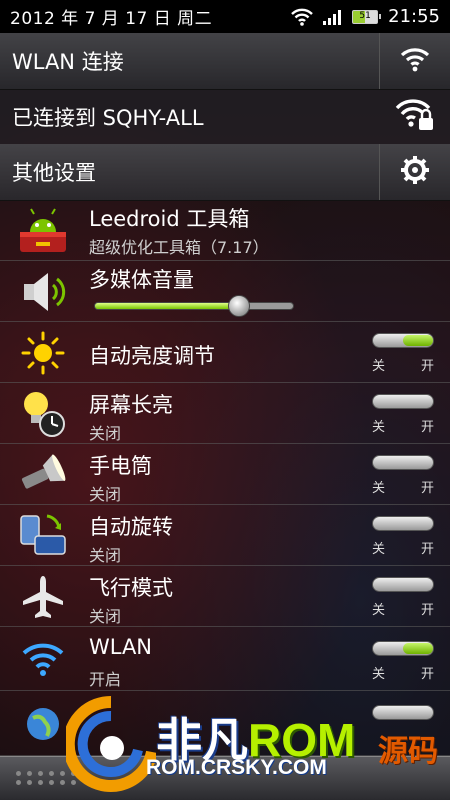  Describe the element at coordinates (111, 19) in the screenshot. I see `status-date: 2012 年 7 月 17 日 周二` at that location.